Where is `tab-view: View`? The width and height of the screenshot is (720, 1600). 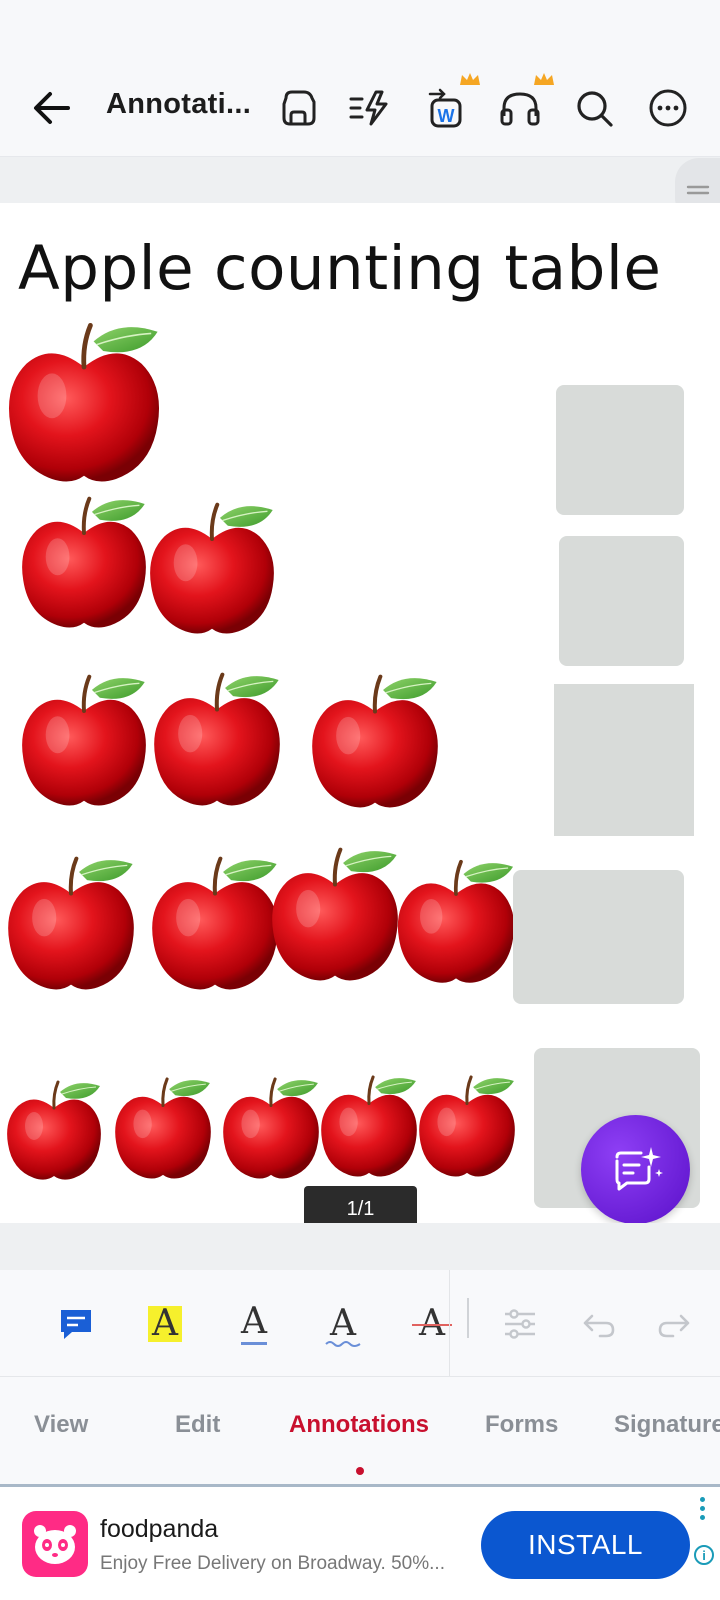
tab-view: View is located at coordinates (61, 1425).